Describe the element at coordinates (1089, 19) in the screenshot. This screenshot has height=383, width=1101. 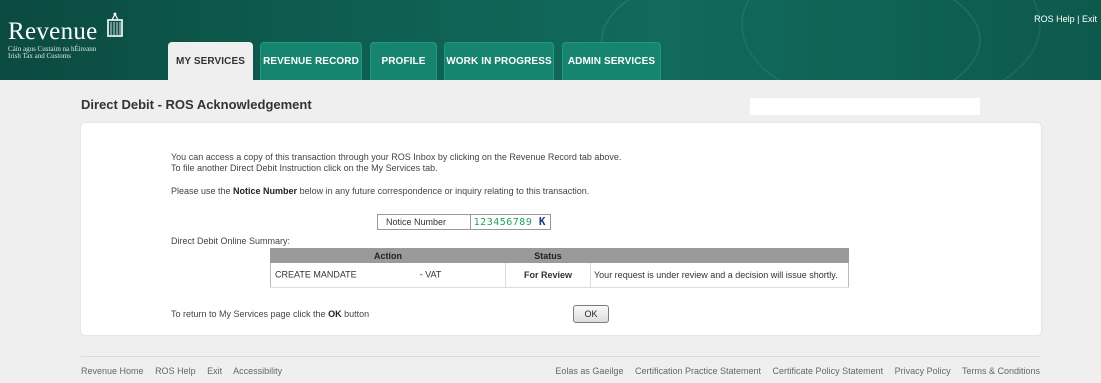
I see `exit-link: Exit` at that location.